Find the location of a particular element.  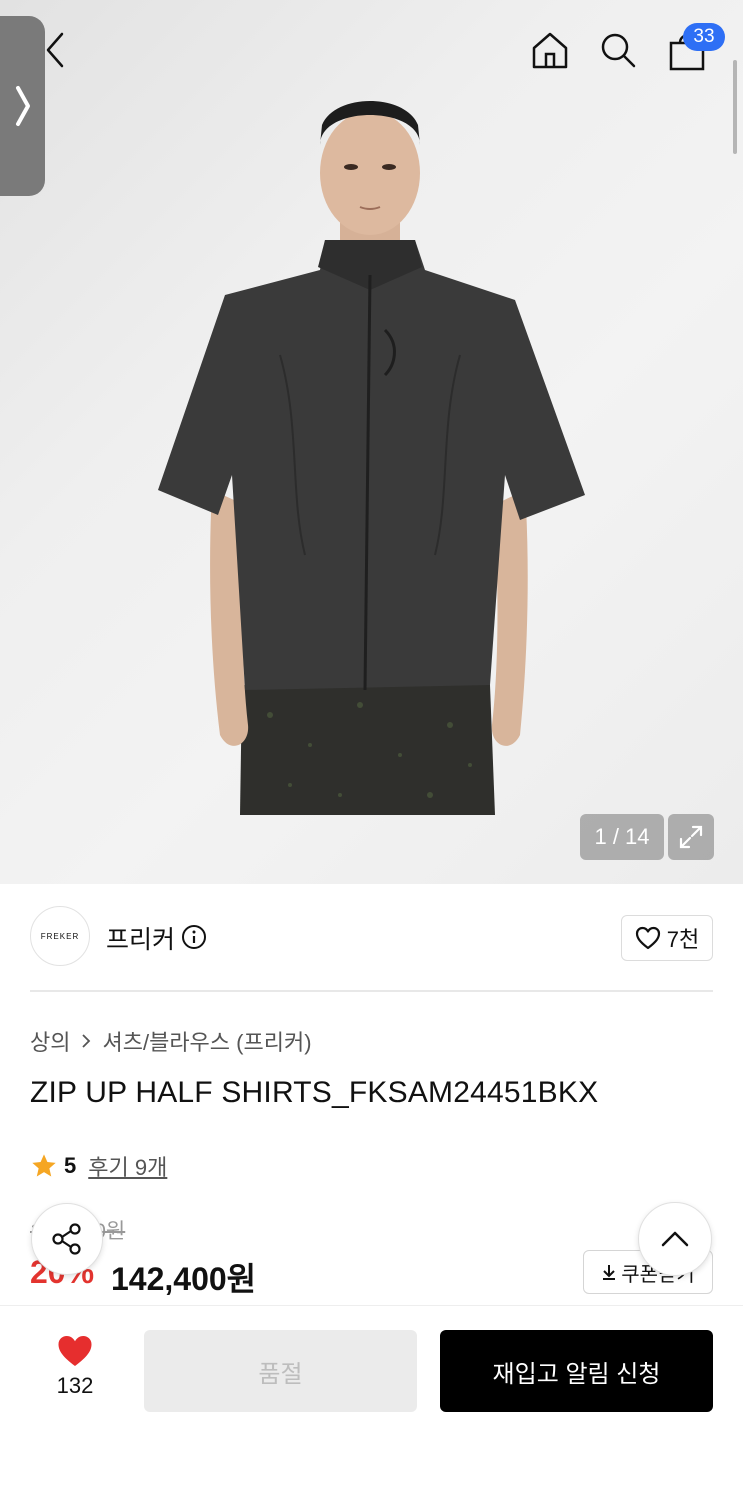

brand-name: 프리커 is located at coordinates (140, 938).